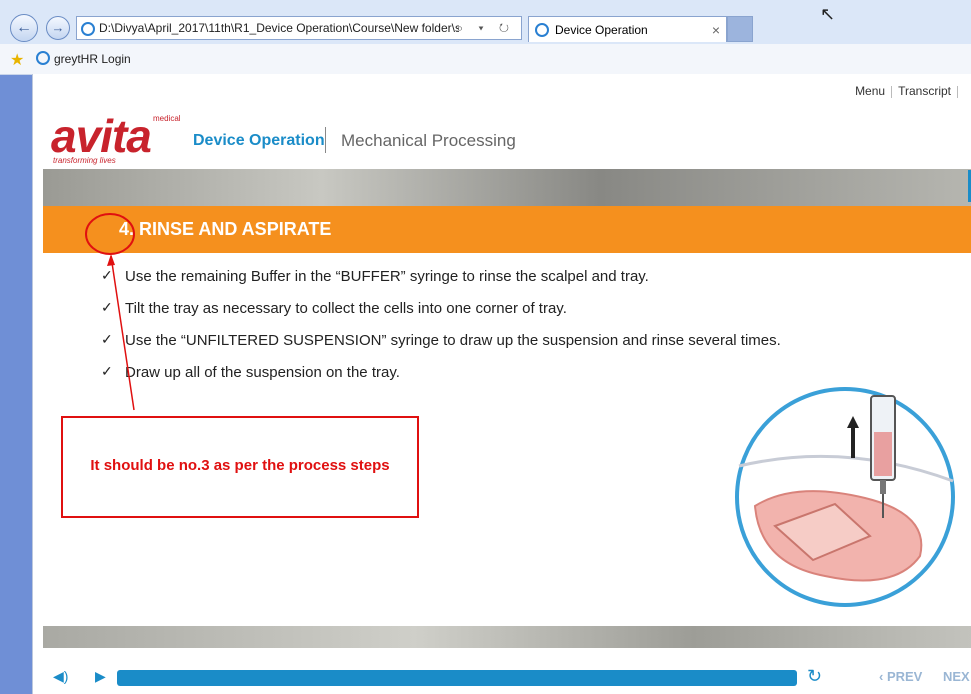 The height and width of the screenshot is (694, 971). Describe the element at coordinates (101, 136) in the screenshot. I see `logo-word: avita` at that location.